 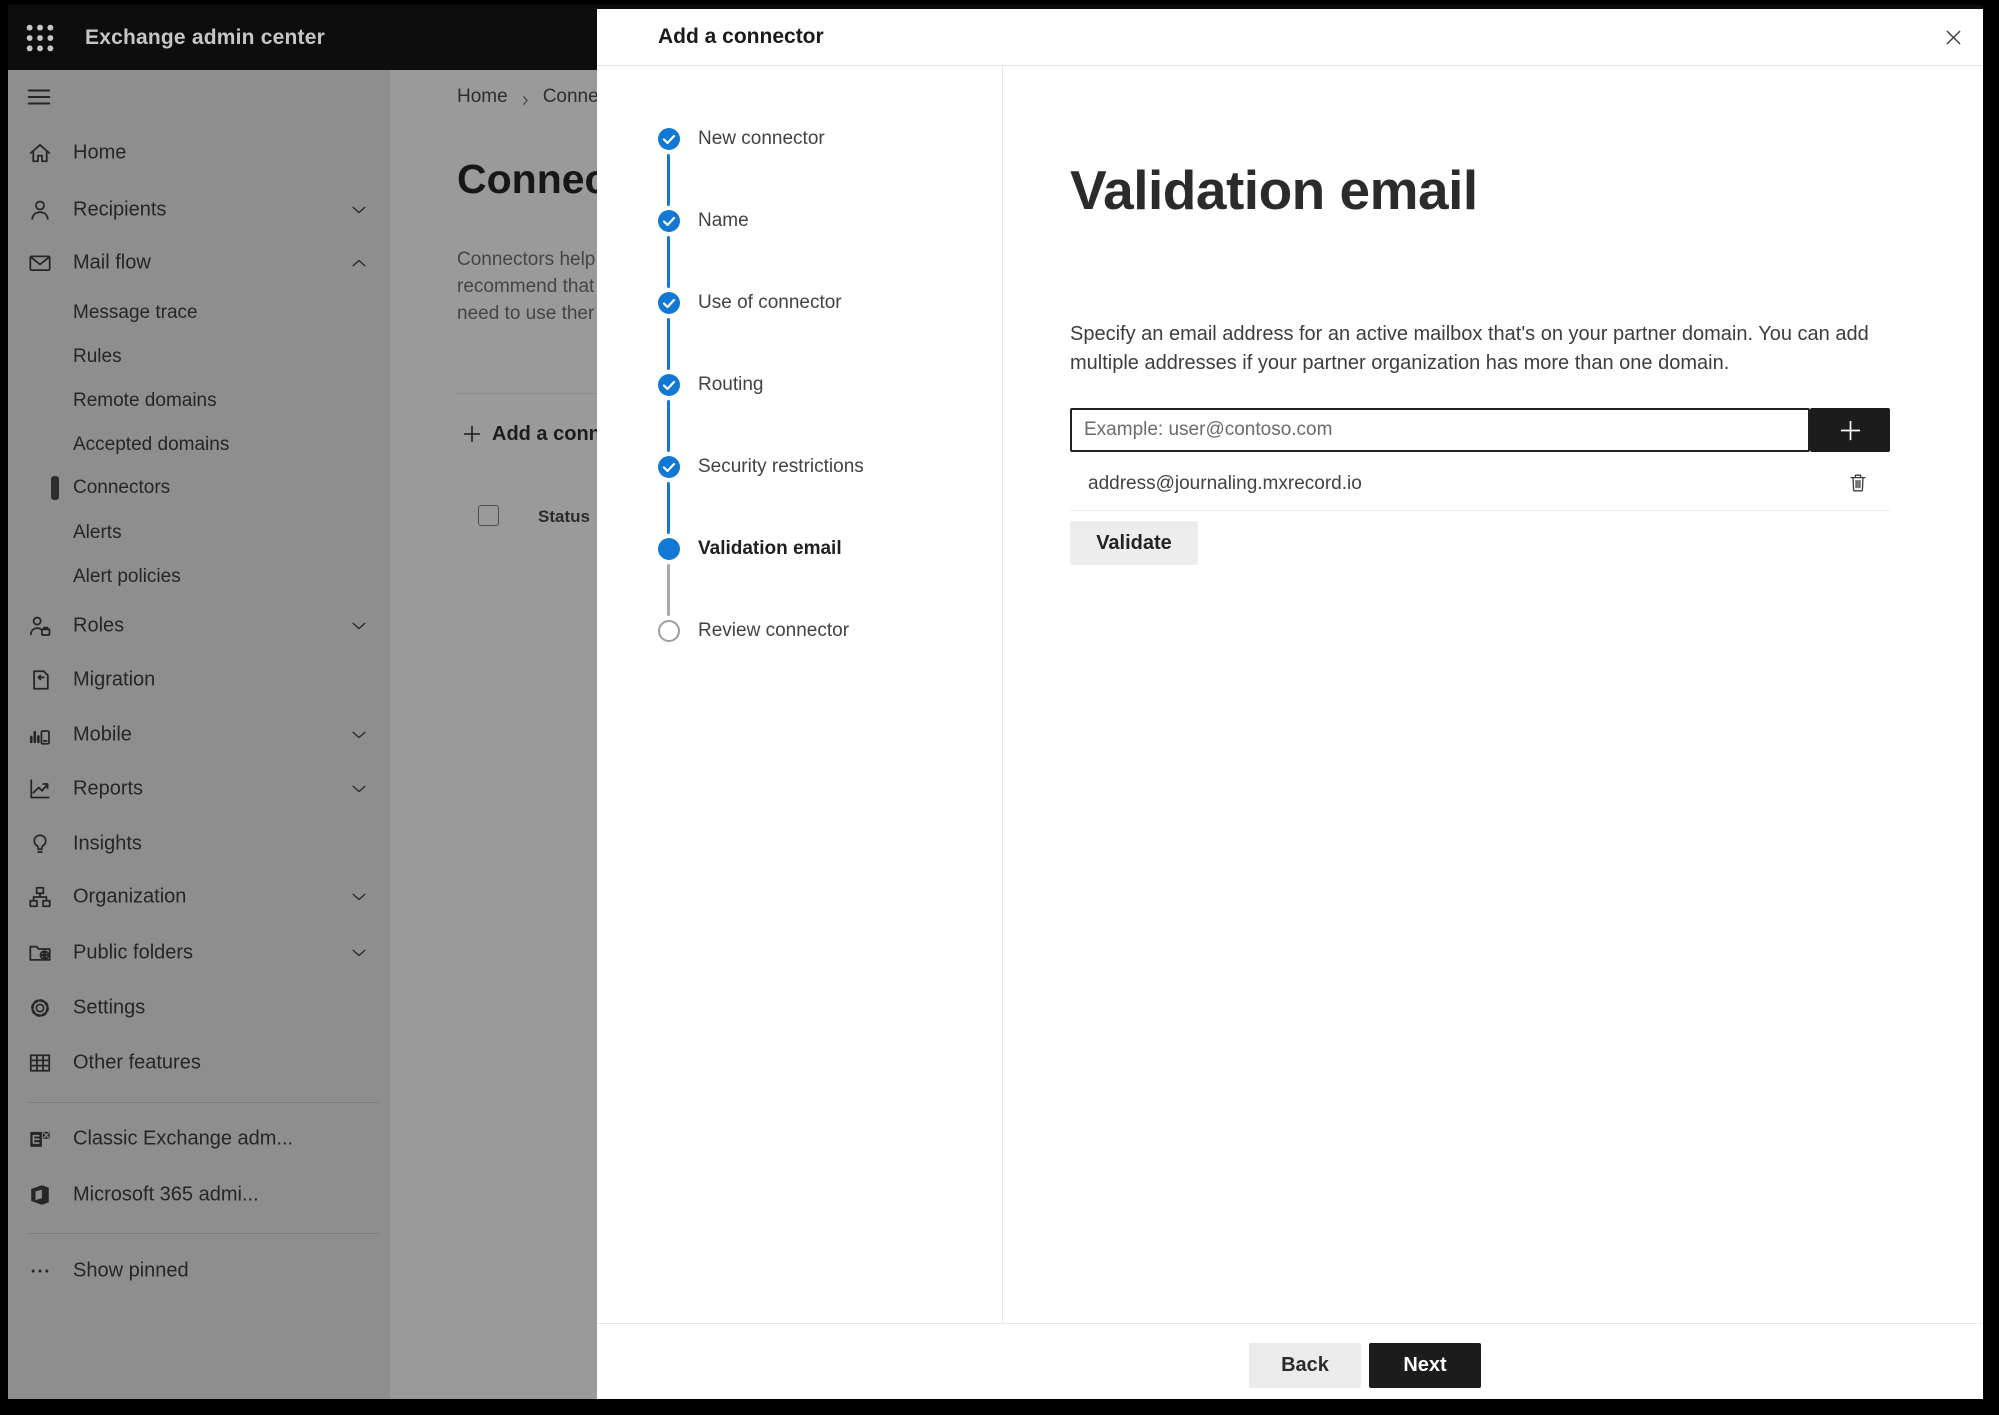 What do you see at coordinates (199, 953) in the screenshot?
I see `sidebar-item-public-folders: Public folders` at bounding box center [199, 953].